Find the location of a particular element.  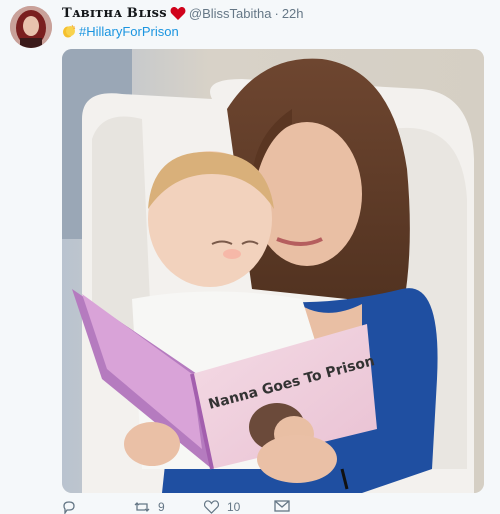

direct-message-button is located at coordinates (282, 506).